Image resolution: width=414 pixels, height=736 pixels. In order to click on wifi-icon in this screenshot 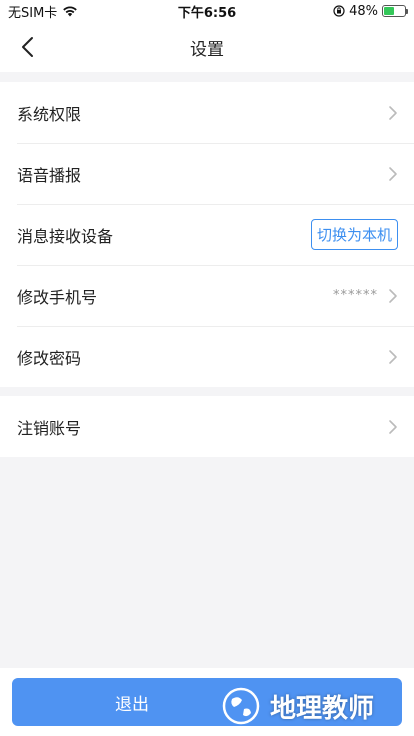, I will do `click(70, 11)`.